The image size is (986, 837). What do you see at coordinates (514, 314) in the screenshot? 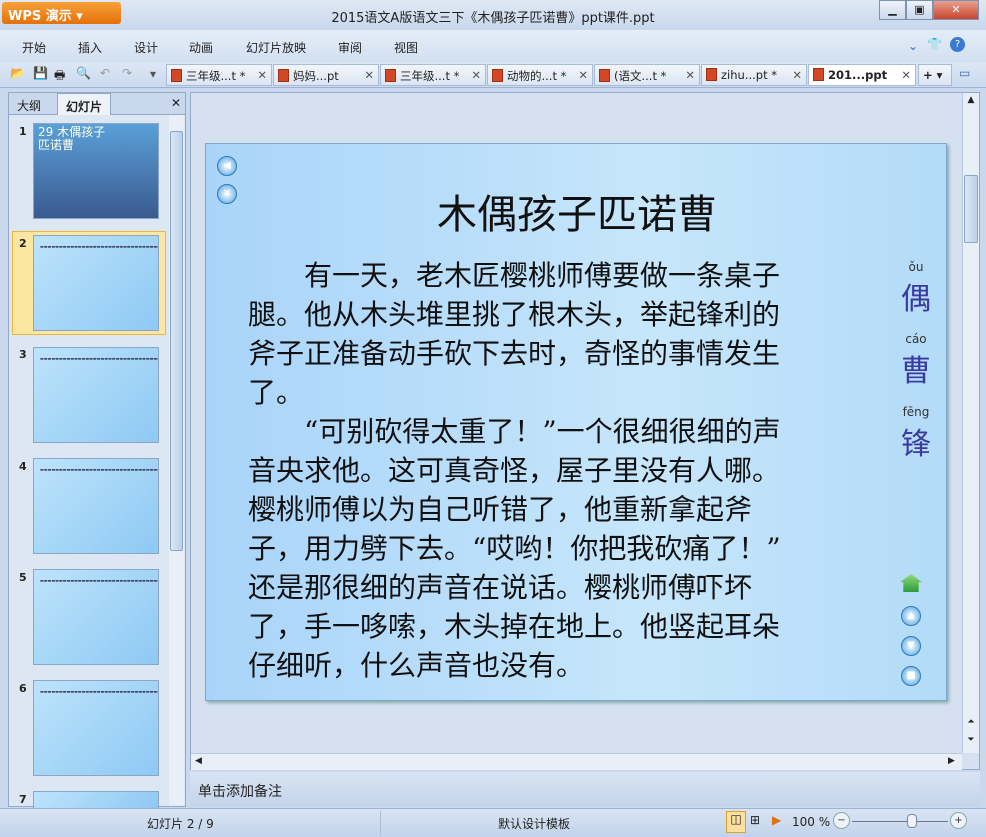
I see `body-line: 腿。他从木头堆里挑了根木头，举起锋利的` at bounding box center [514, 314].